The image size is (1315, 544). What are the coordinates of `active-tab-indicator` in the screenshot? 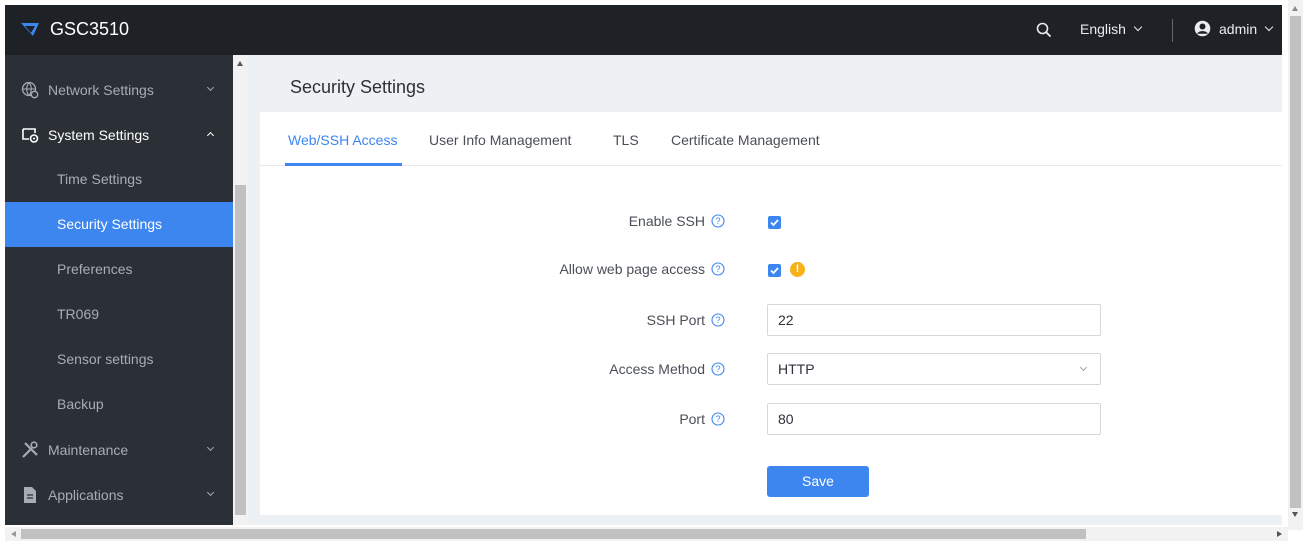 It's located at (343, 164).